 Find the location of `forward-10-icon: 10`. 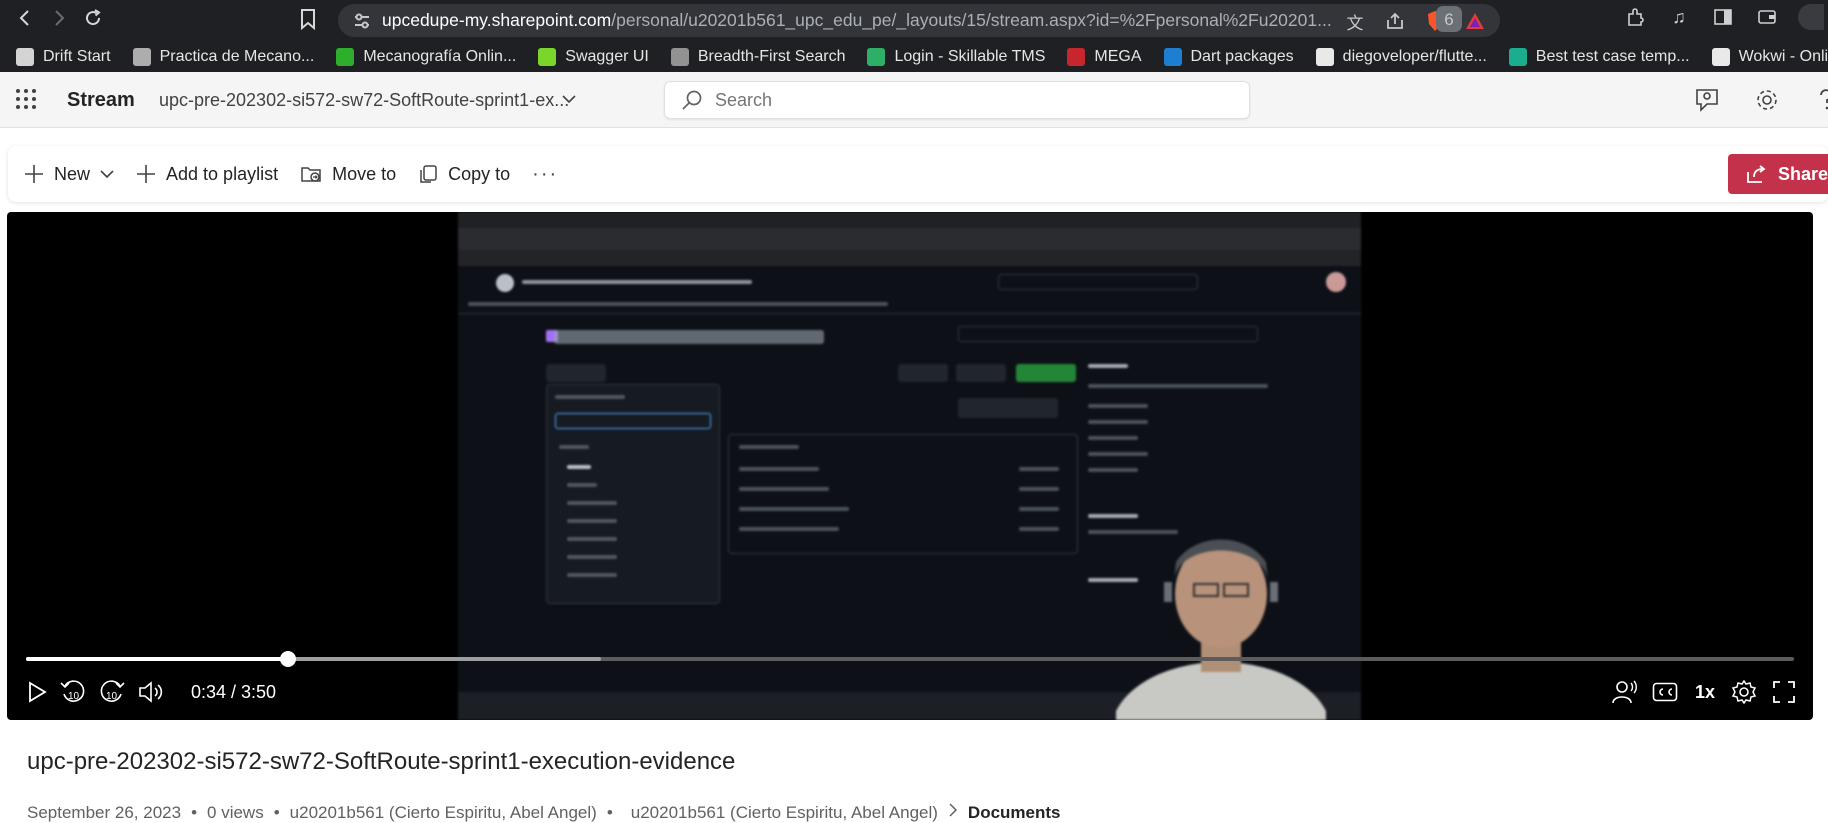

forward-10-icon: 10 is located at coordinates (112, 691).